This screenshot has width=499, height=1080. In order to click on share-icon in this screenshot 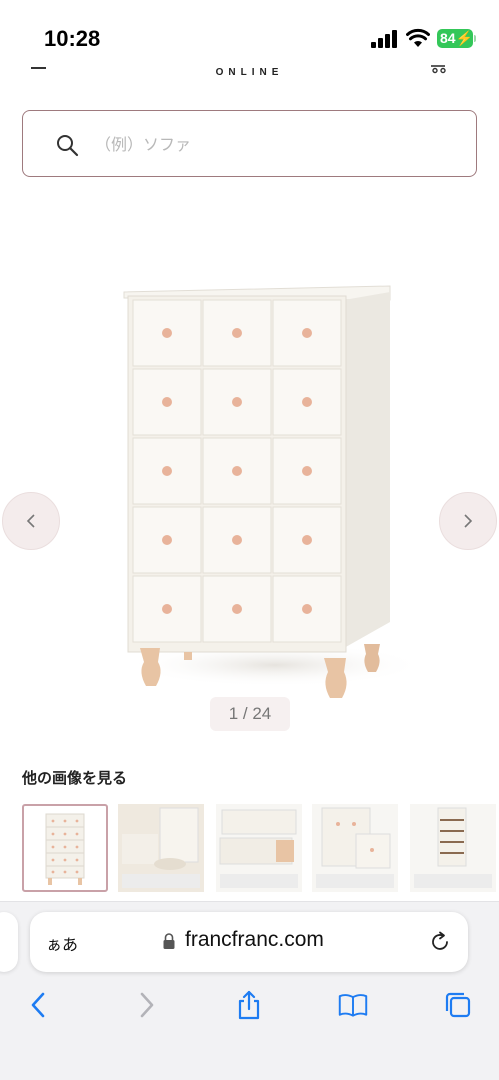, I will do `click(249, 1005)`.